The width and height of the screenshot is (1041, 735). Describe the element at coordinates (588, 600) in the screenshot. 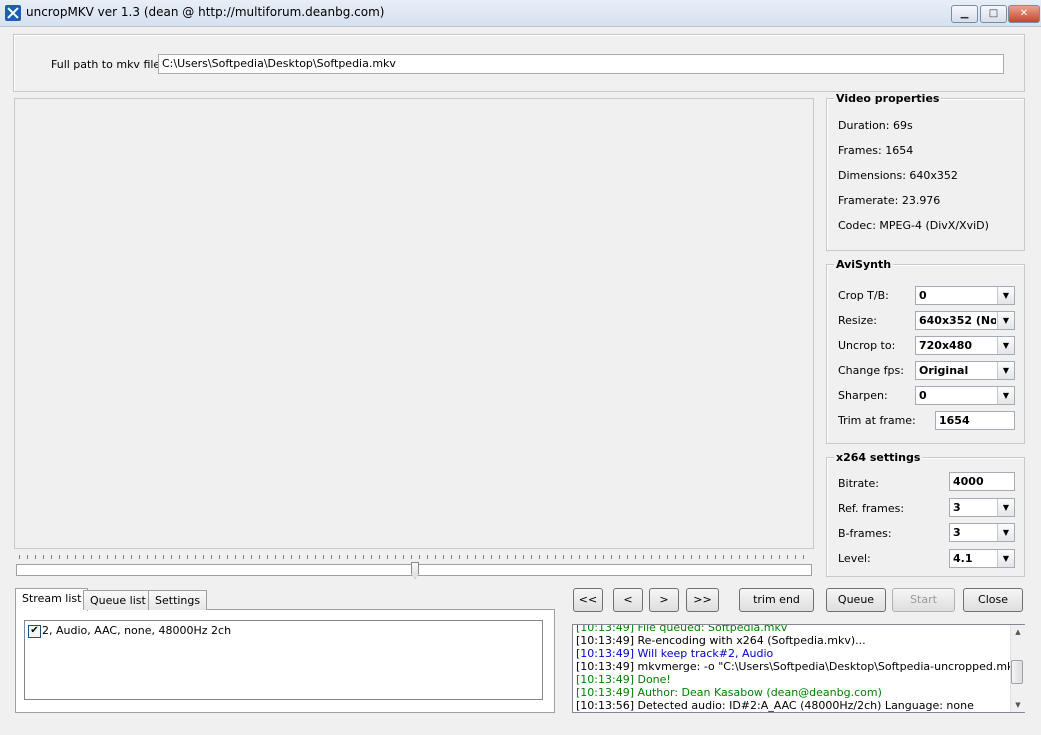

I see `first-frame-button: <<` at that location.